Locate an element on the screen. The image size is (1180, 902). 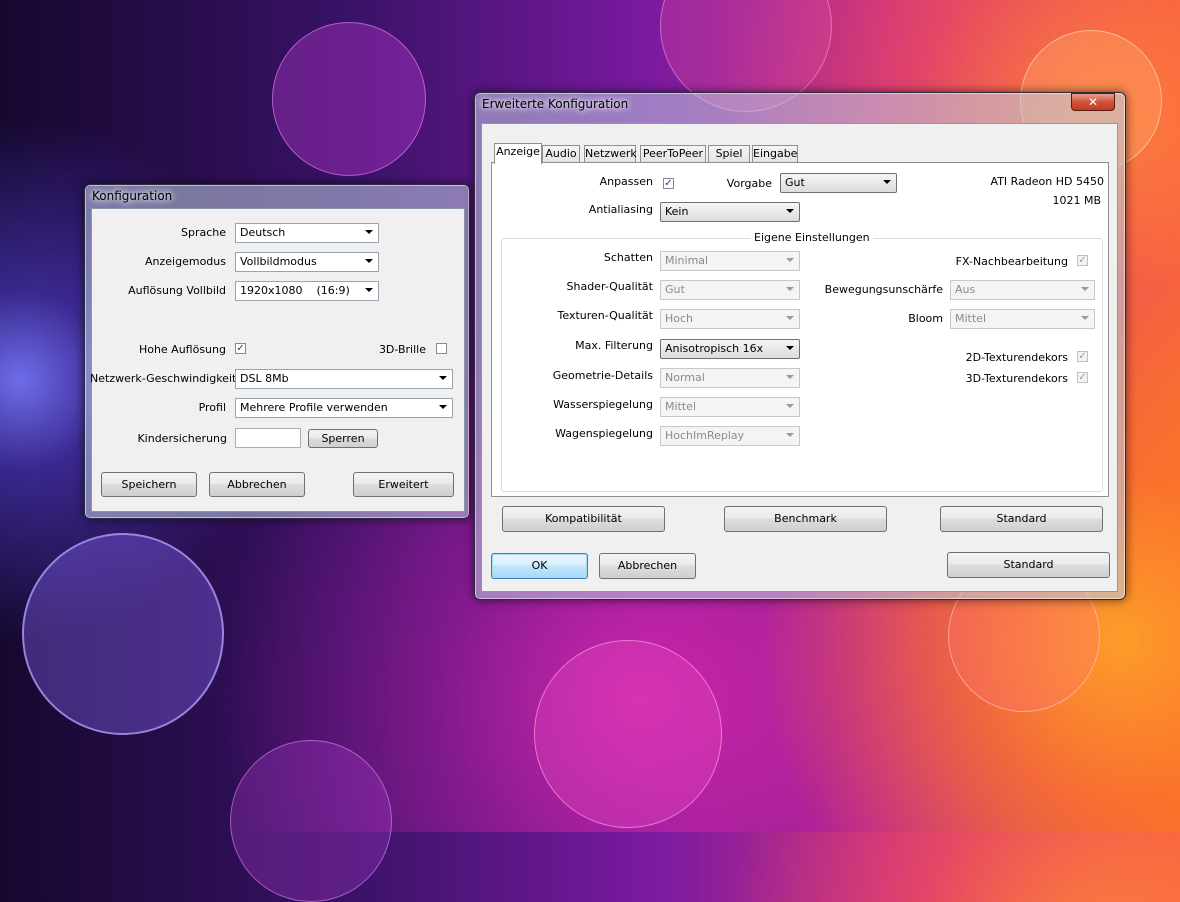
shader-label: Shader-Qualität is located at coordinates (610, 286).